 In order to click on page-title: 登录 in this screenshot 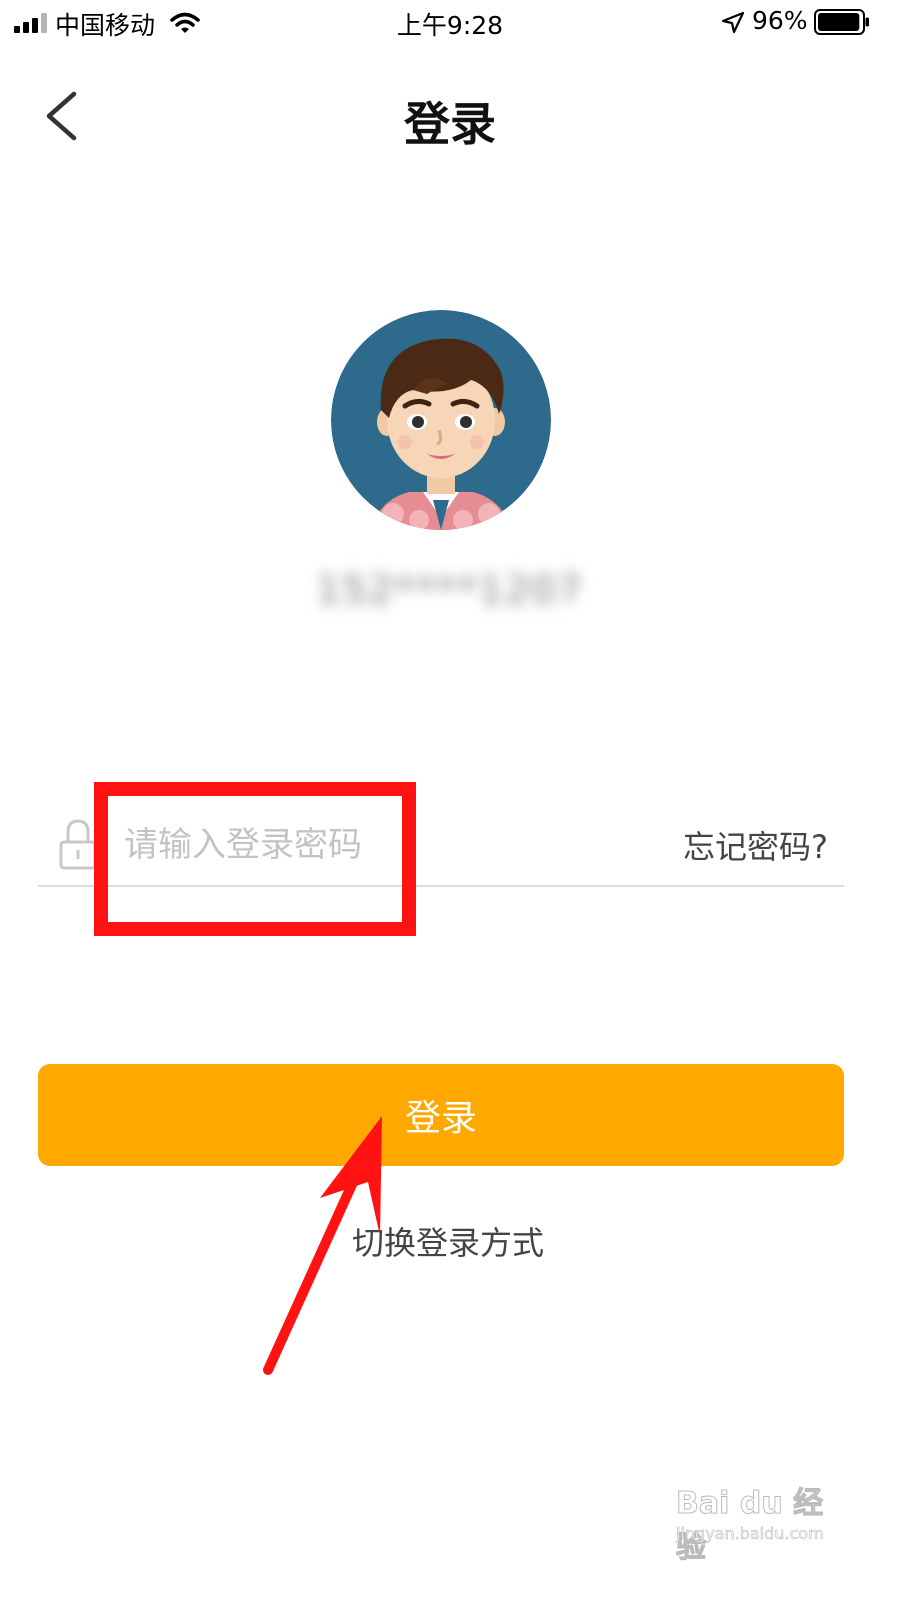, I will do `click(450, 124)`.